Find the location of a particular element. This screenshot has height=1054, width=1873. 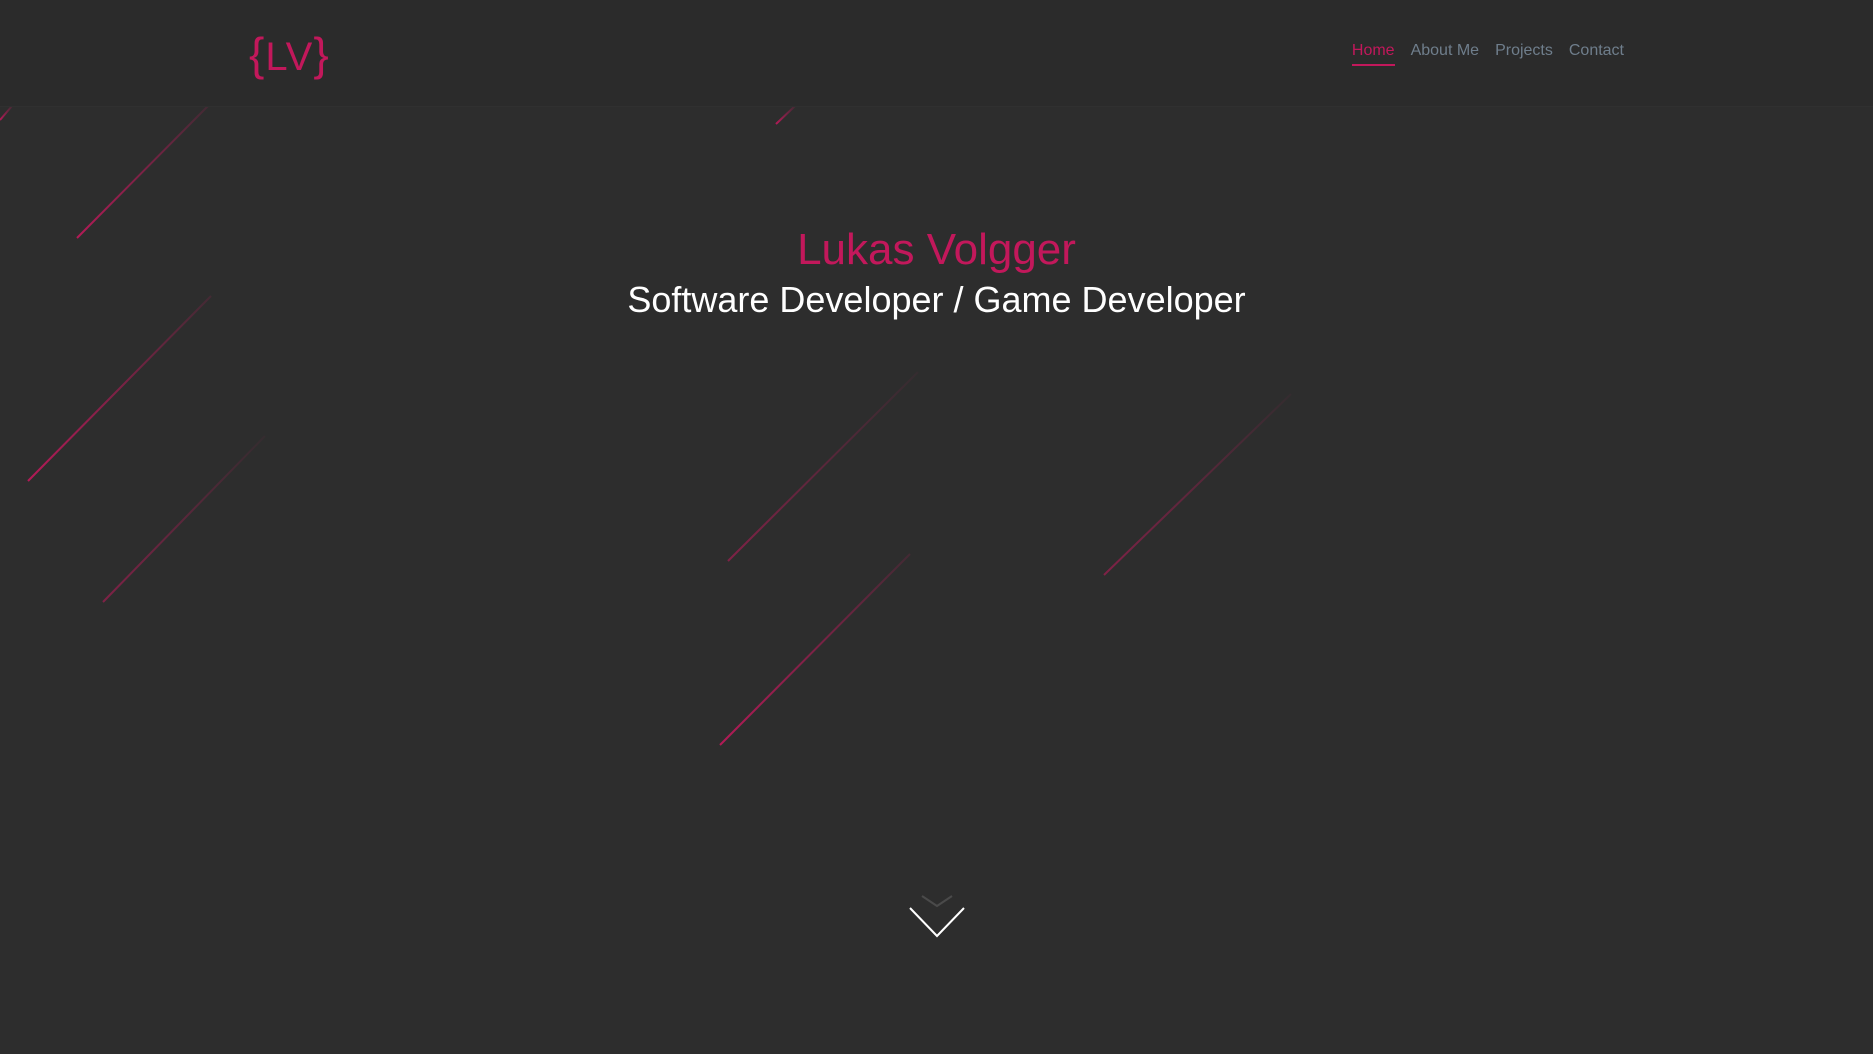

scroll-down-button is located at coordinates (937, 915).